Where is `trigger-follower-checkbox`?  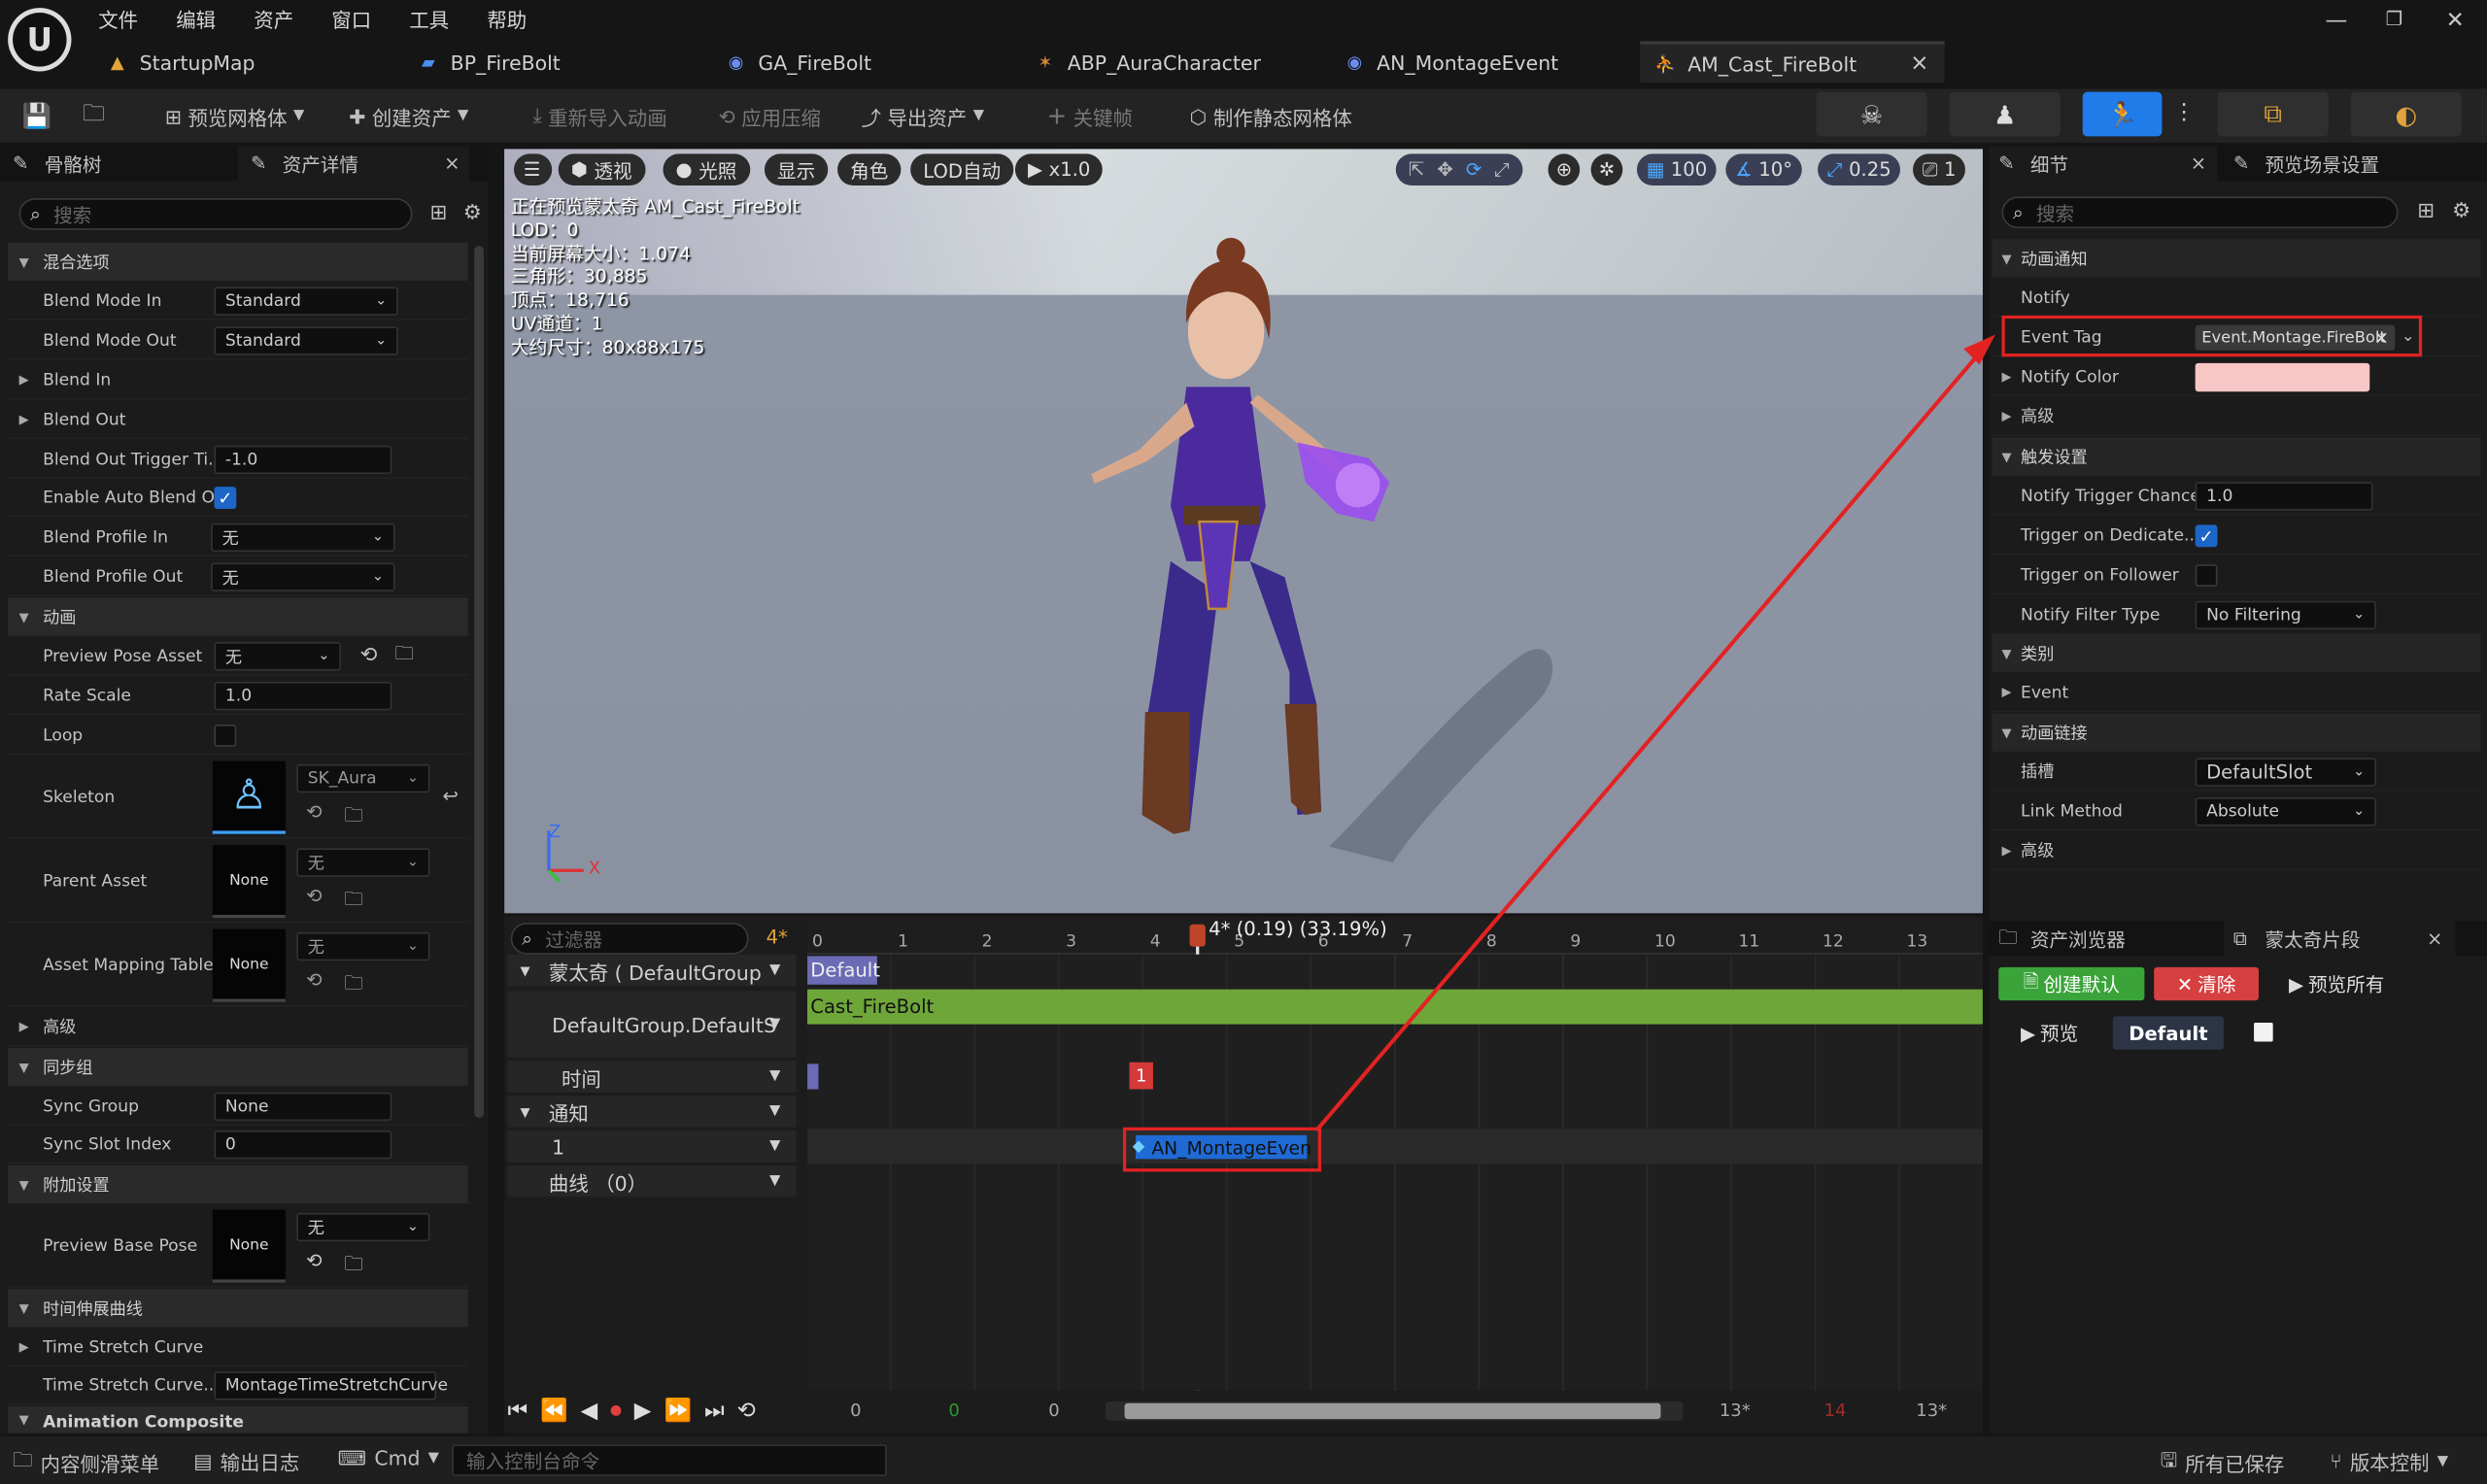
trigger-follower-checkbox is located at coordinates (2206, 576).